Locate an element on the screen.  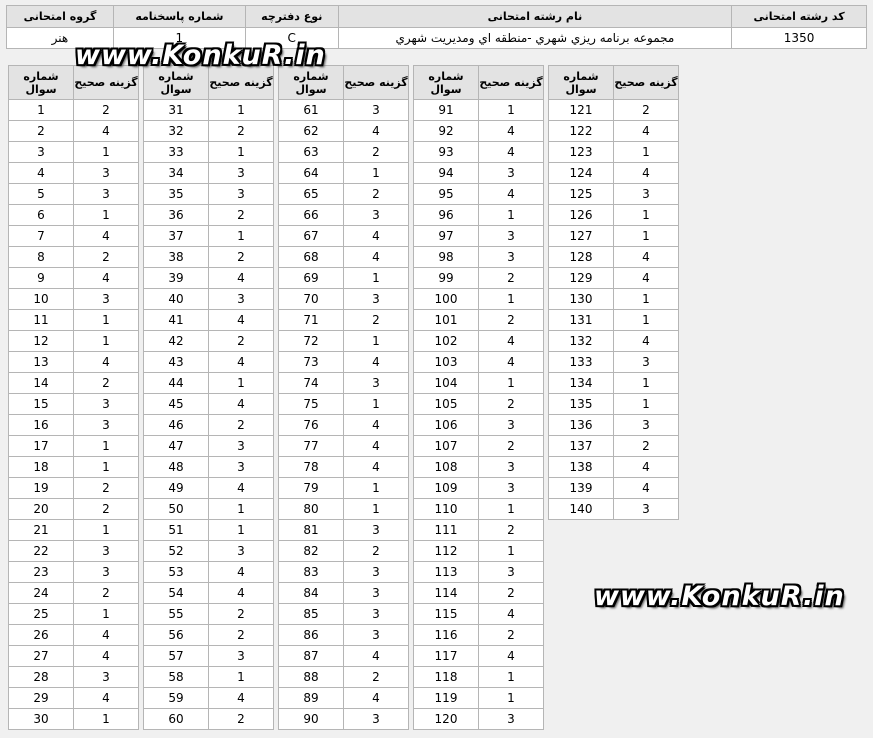
question-header: شماره سوال is located at coordinates (446, 82).